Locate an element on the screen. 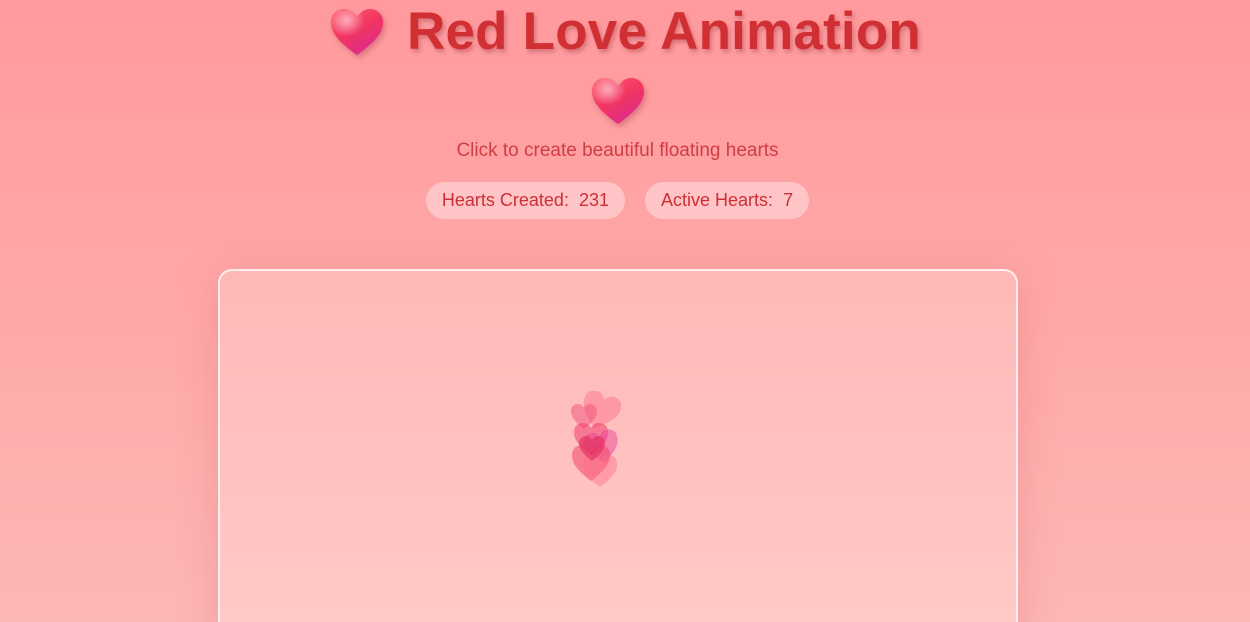  page-title: Red Love Animation is located at coordinates (663, 31).